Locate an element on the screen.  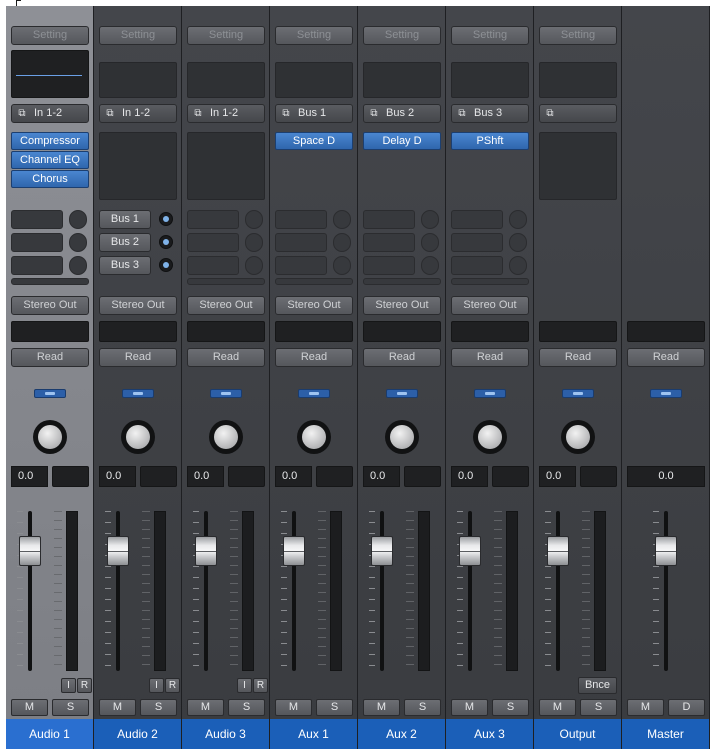
bounce-button: Bnce is located at coordinates (597, 685).